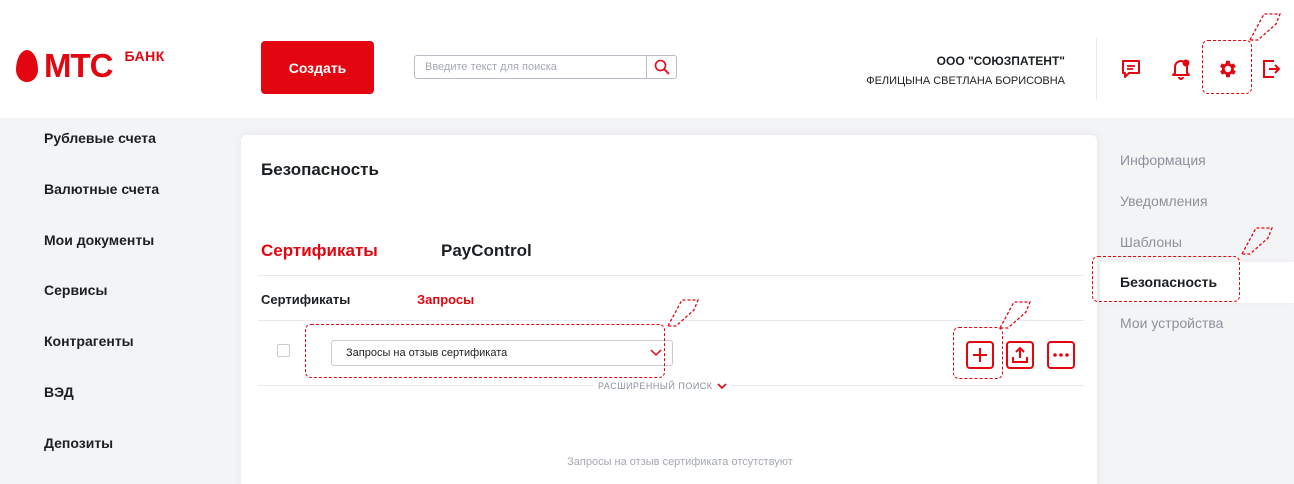 The width and height of the screenshot is (1294, 484). Describe the element at coordinates (1197, 160) in the screenshot. I see `right-nav-item: Информация` at that location.